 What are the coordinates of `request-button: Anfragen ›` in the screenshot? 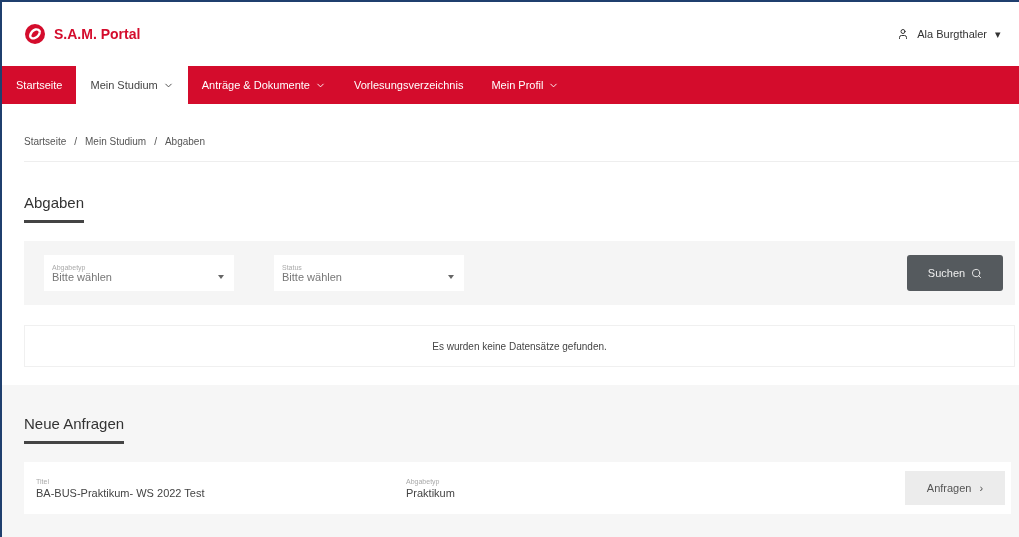 It's located at (955, 488).